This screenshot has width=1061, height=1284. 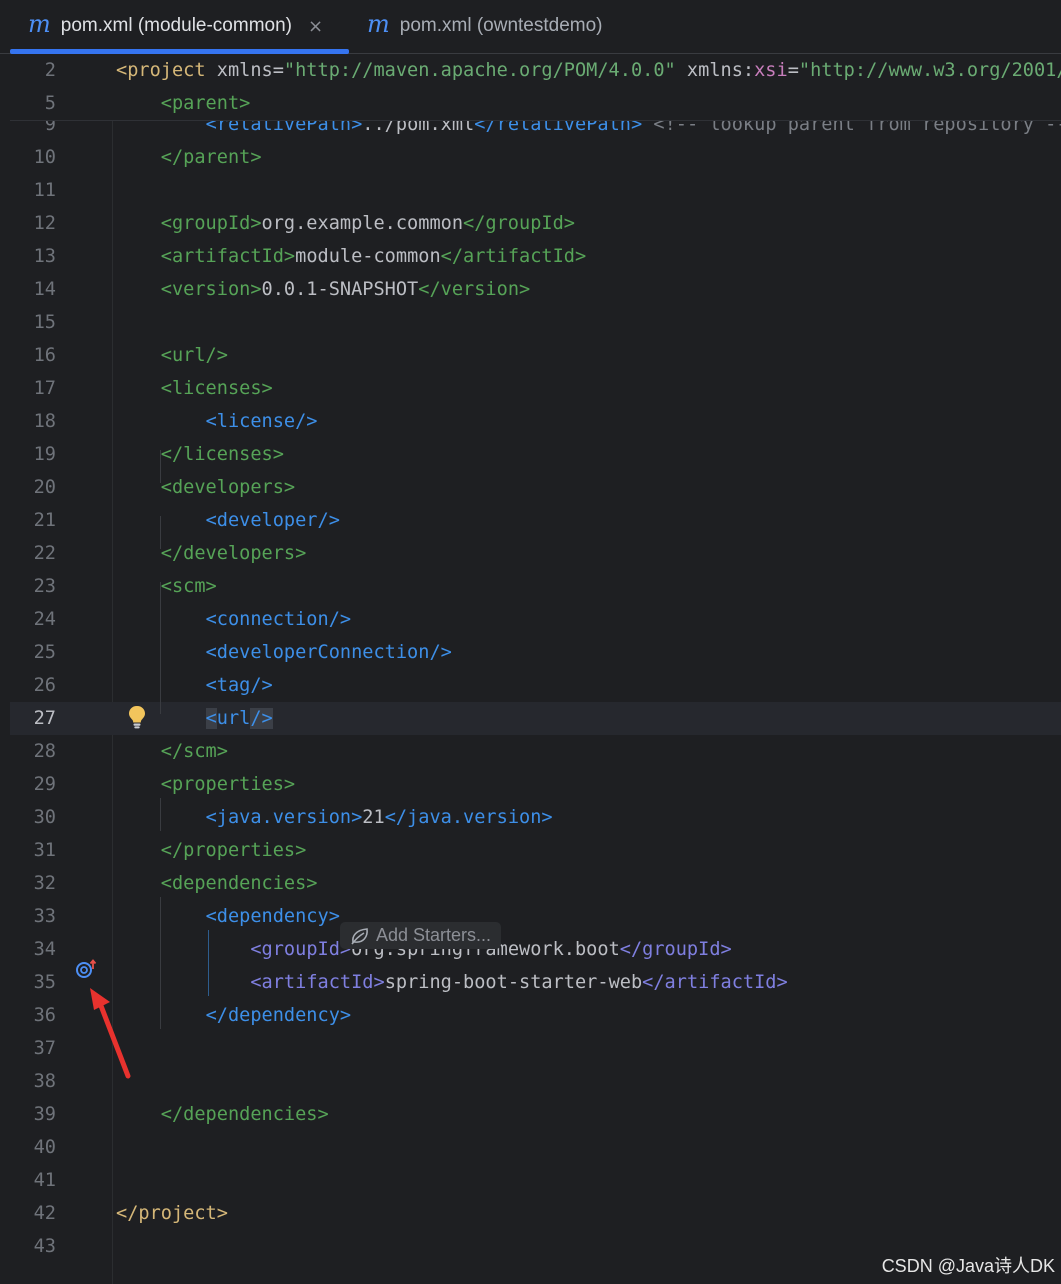 I want to click on line-number: 14, so click(x=44, y=289).